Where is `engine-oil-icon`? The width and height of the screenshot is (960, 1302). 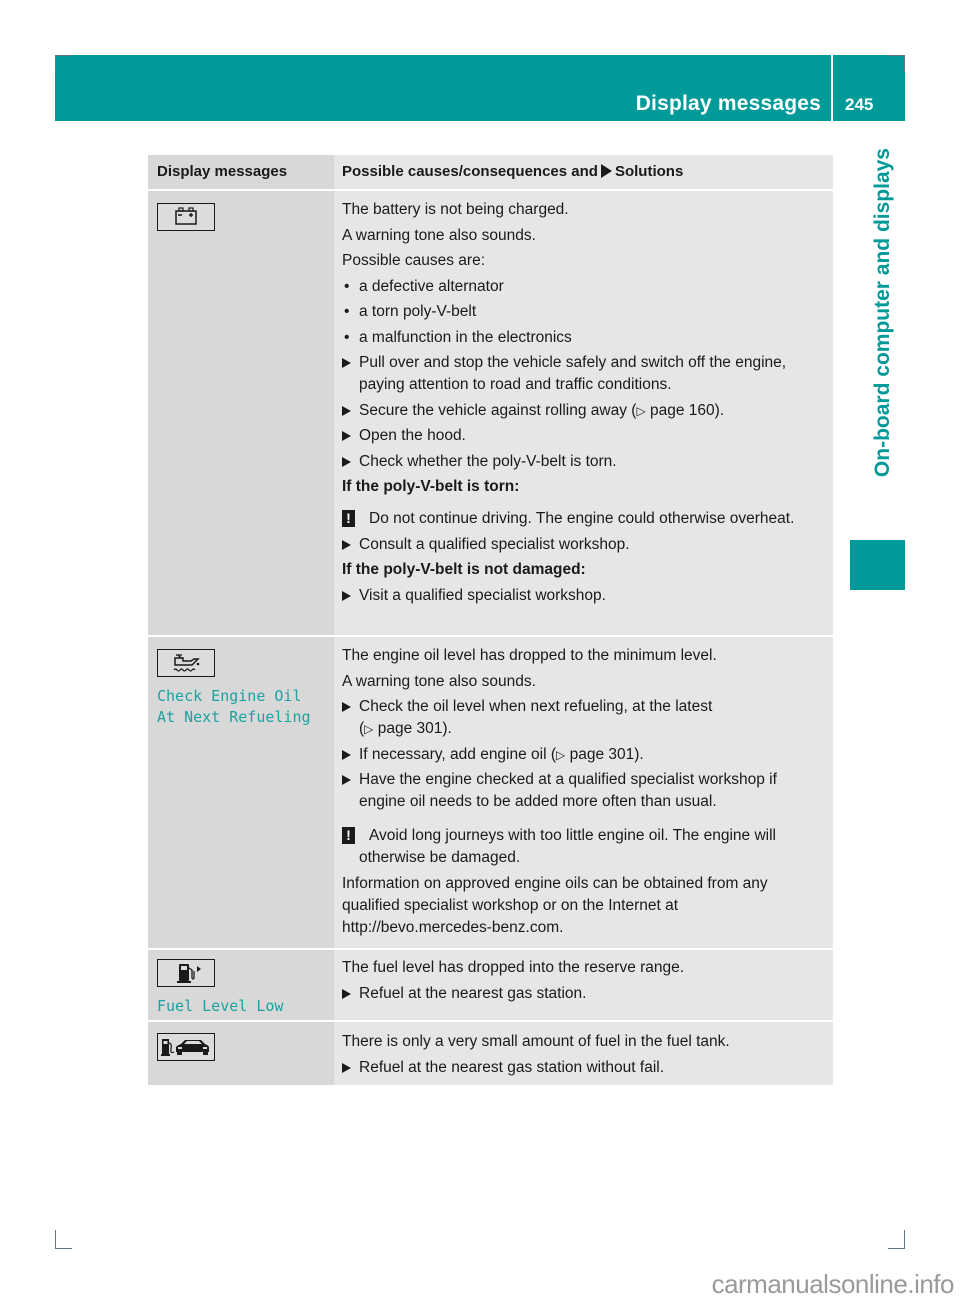 engine-oil-icon is located at coordinates (186, 663).